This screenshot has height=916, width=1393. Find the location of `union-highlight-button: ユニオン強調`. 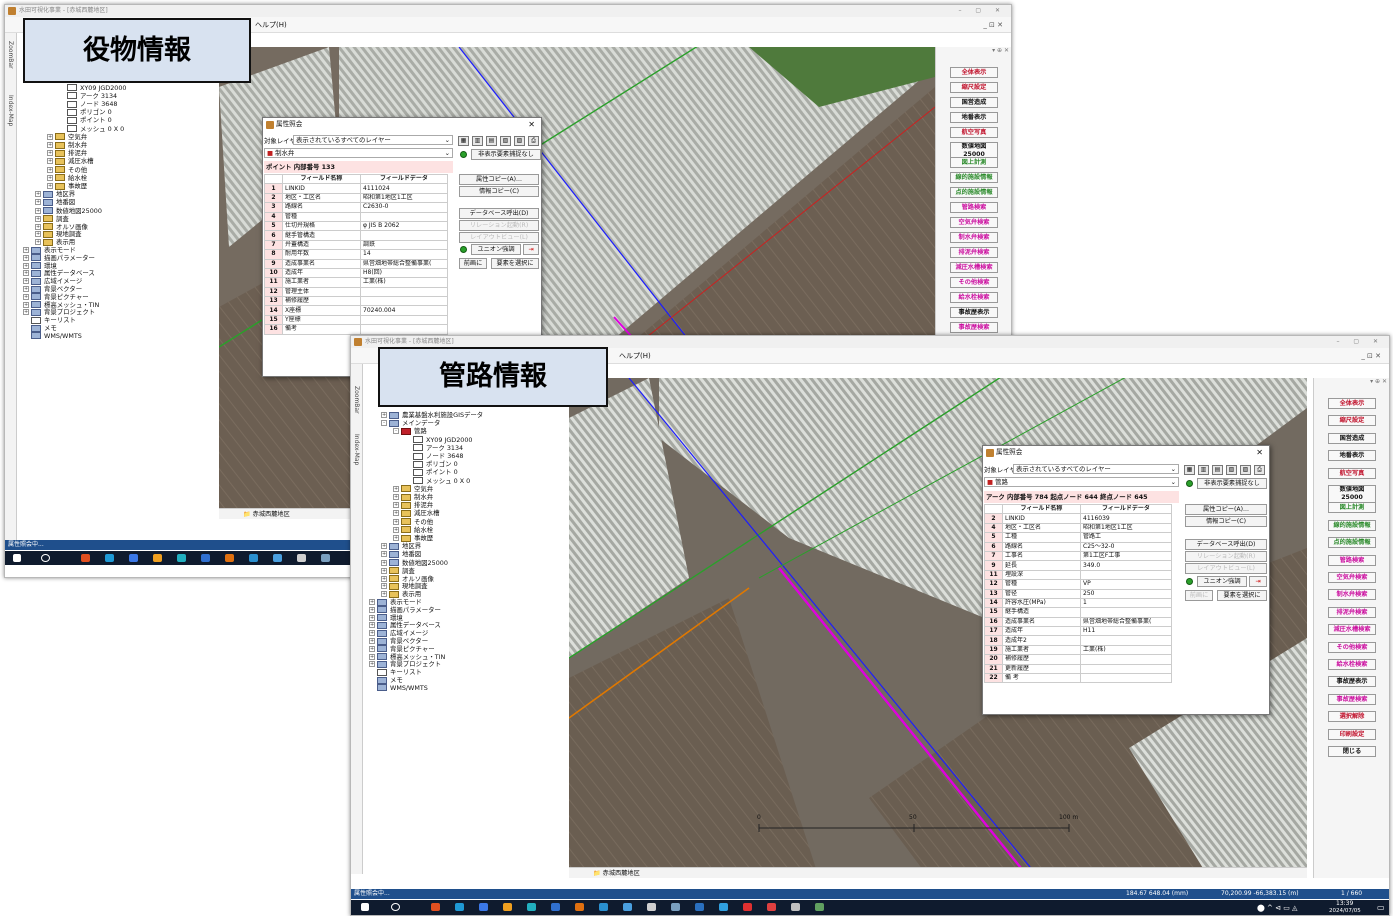

union-highlight-button: ユニオン強調 is located at coordinates (496, 249).